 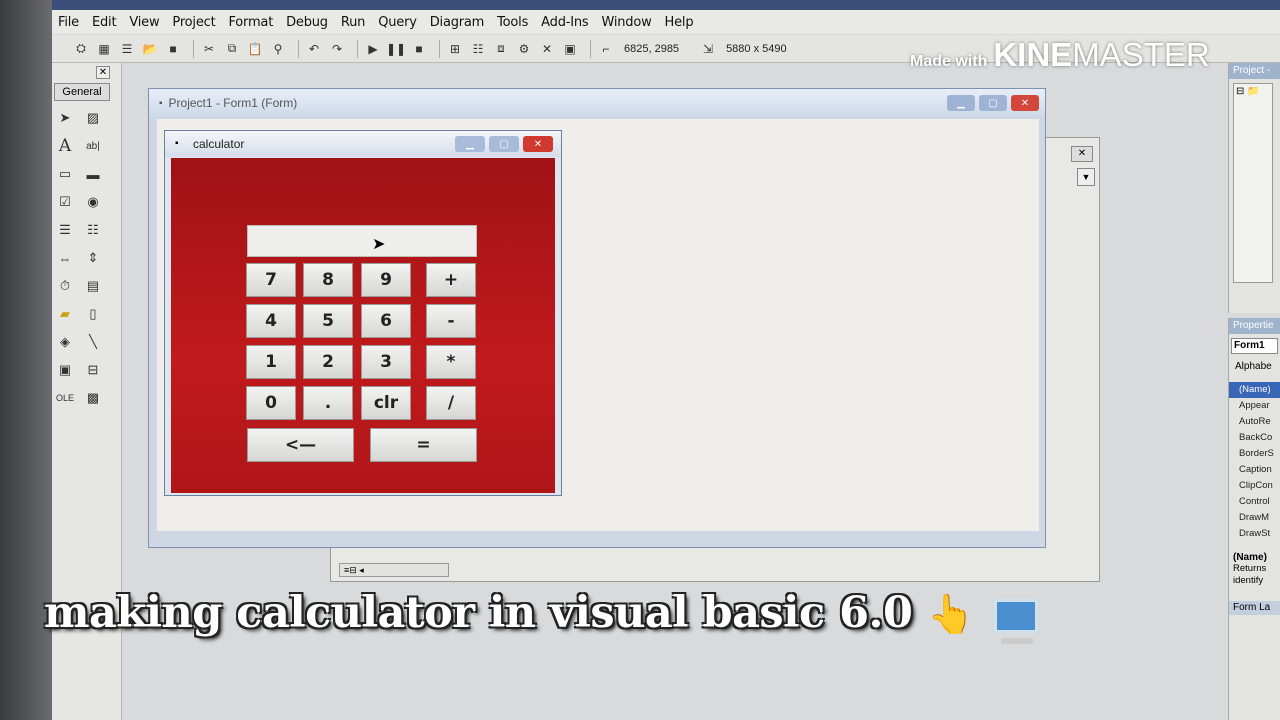 I want to click on toolbox-close-button: ✕, so click(x=103, y=72).